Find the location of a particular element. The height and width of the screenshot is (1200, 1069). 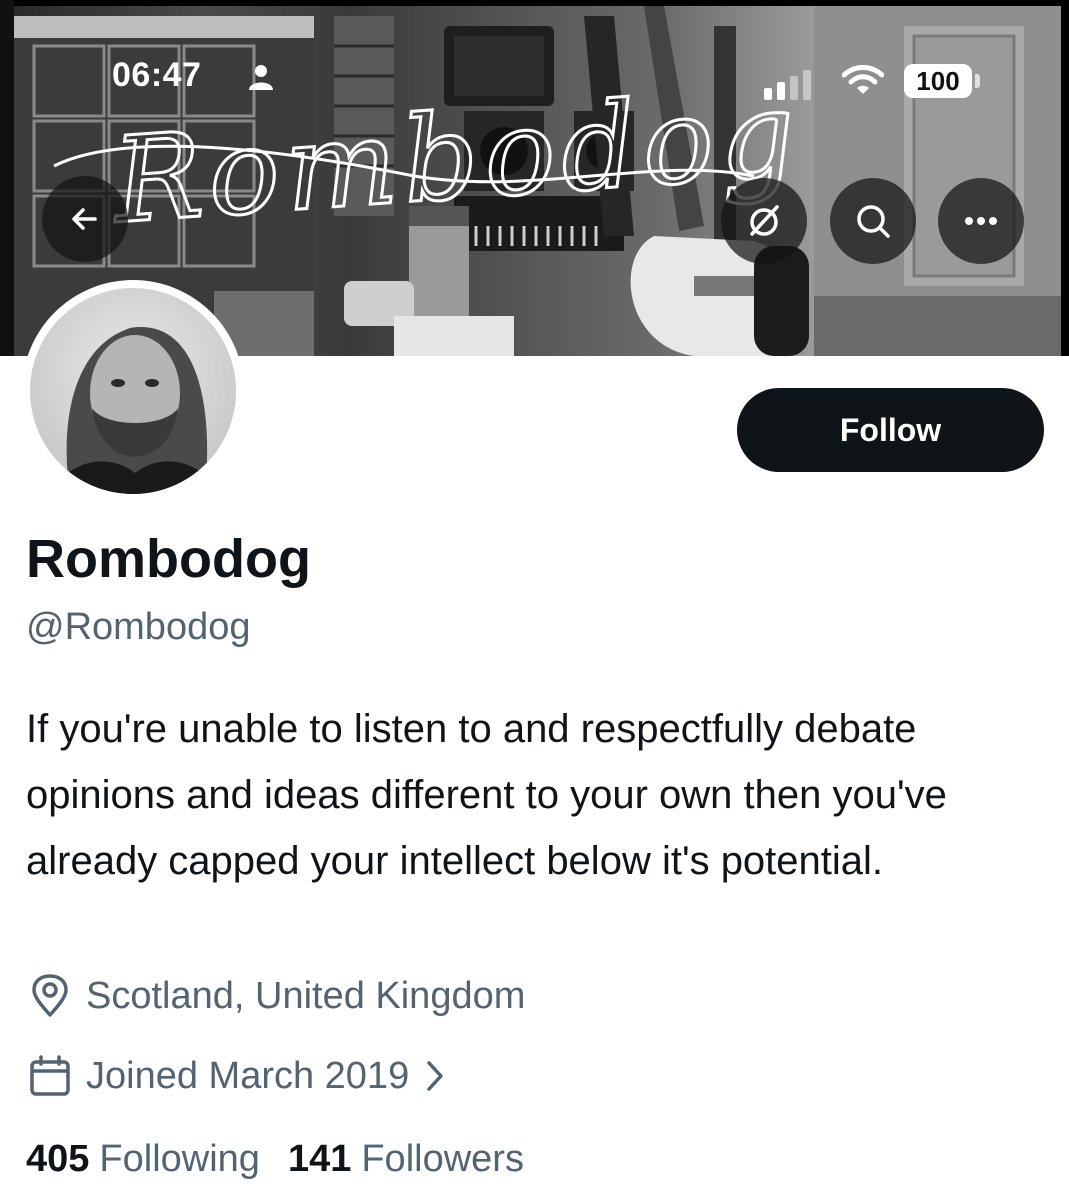

more-horizontal-icon is located at coordinates (981, 221).